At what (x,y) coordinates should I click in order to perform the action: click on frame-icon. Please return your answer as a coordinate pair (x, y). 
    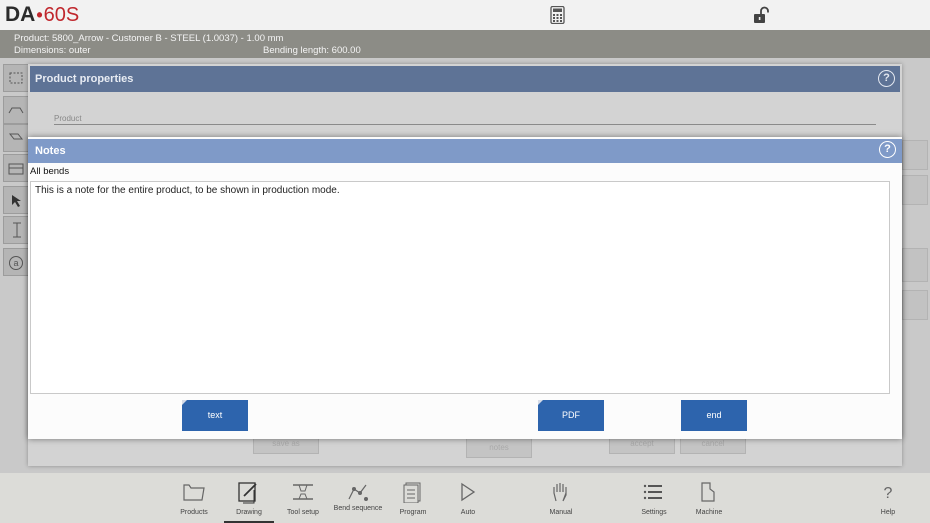
    Looking at the image, I should click on (16, 78).